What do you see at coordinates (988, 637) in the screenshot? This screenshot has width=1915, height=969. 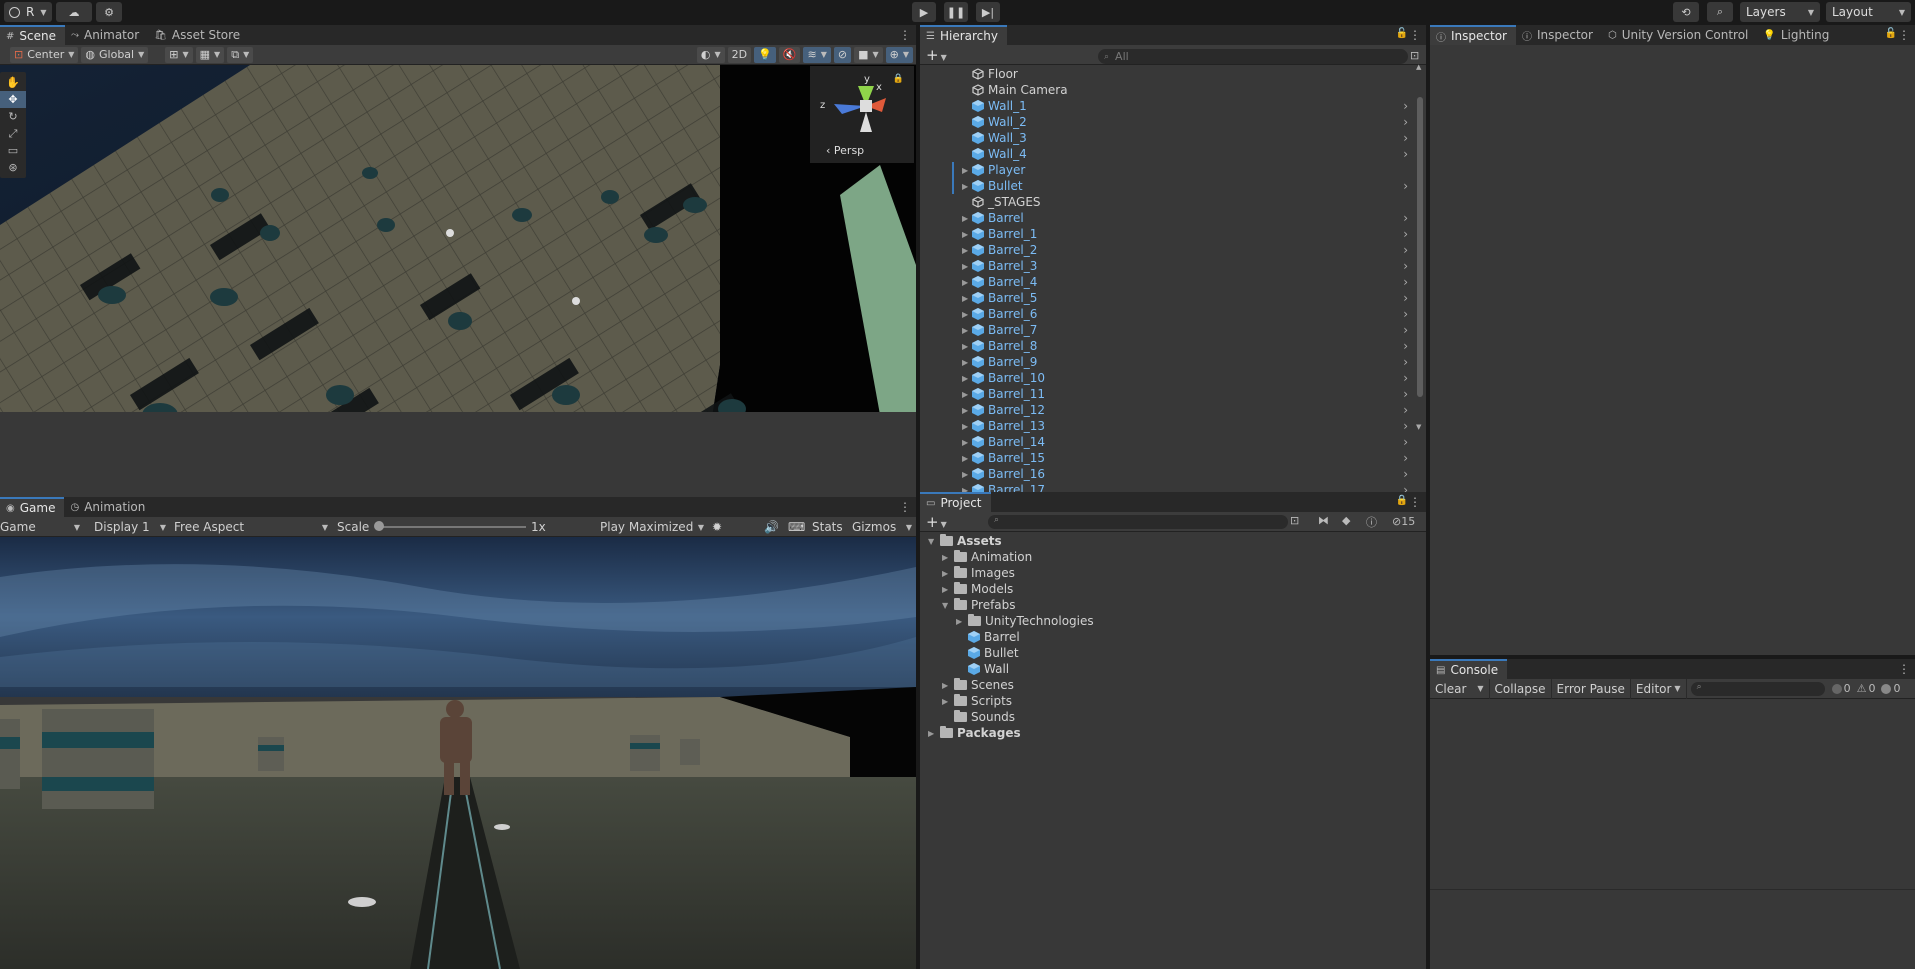 I see `project-tree-item: Barrel` at bounding box center [988, 637].